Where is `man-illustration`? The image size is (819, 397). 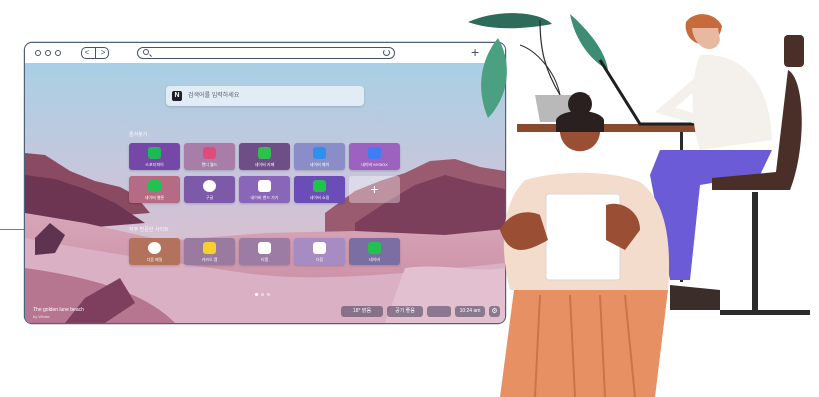
man-illustration is located at coordinates (730, 164).